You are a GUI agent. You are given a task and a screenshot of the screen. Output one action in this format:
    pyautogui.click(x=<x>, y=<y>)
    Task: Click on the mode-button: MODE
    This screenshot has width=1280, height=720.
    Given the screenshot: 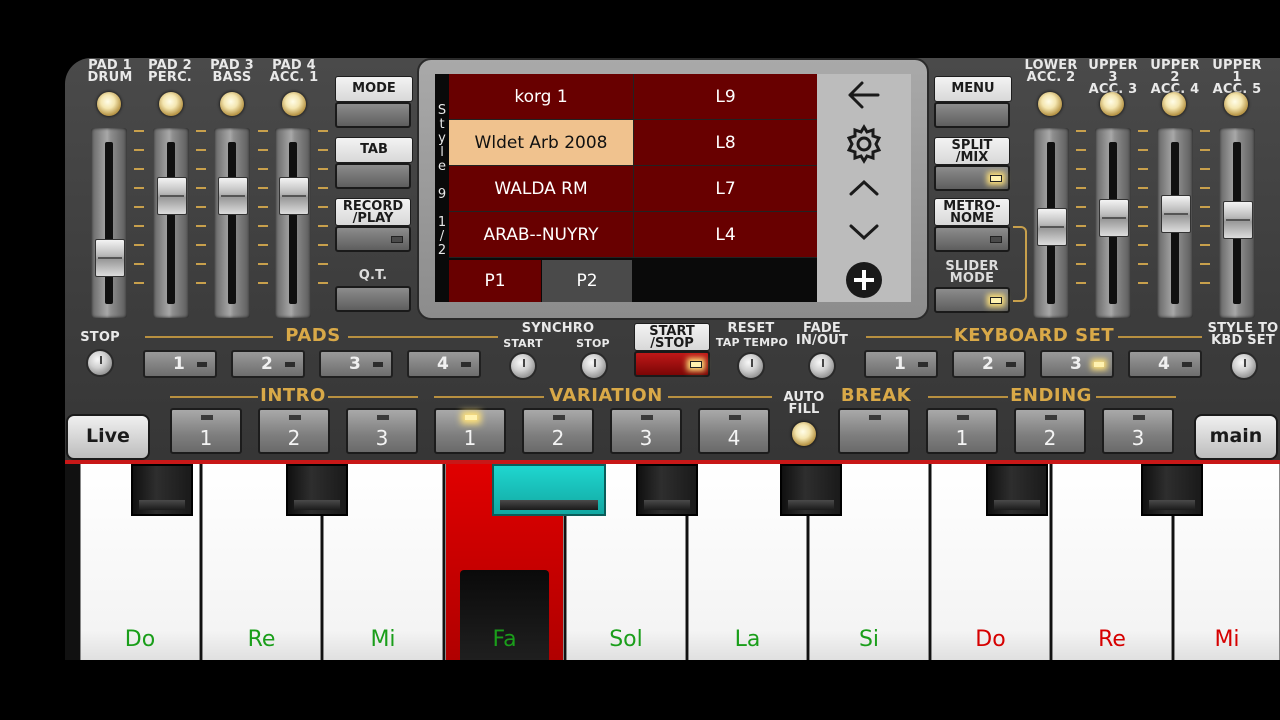 What is the action you would take?
    pyautogui.click(x=374, y=102)
    